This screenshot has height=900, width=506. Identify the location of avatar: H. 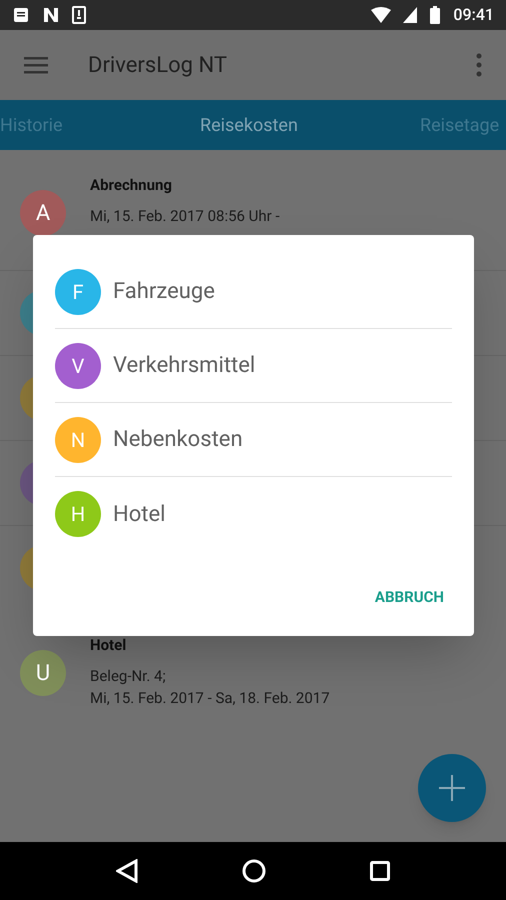
(78, 514).